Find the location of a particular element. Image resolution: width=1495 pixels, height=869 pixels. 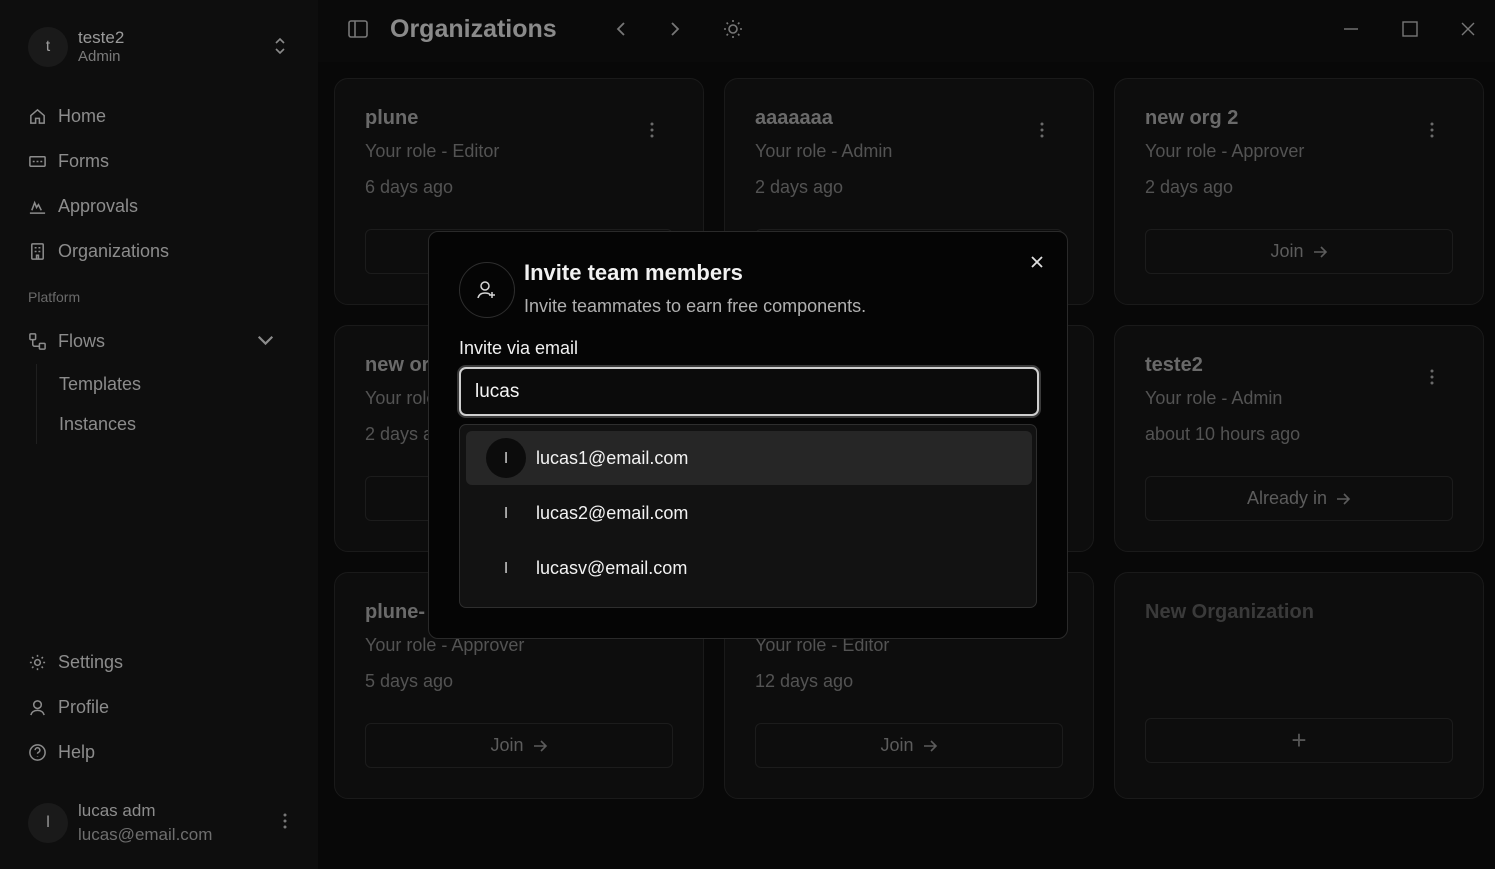

close-icon is located at coordinates (1037, 264).